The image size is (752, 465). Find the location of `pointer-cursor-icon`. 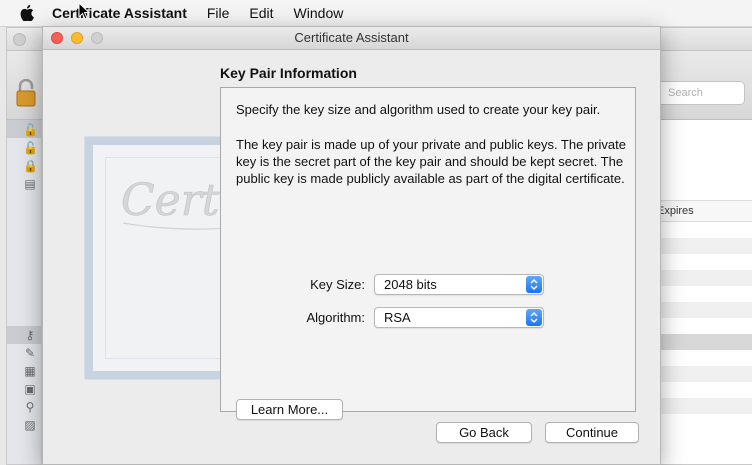

pointer-cursor-icon is located at coordinates (84, 11).